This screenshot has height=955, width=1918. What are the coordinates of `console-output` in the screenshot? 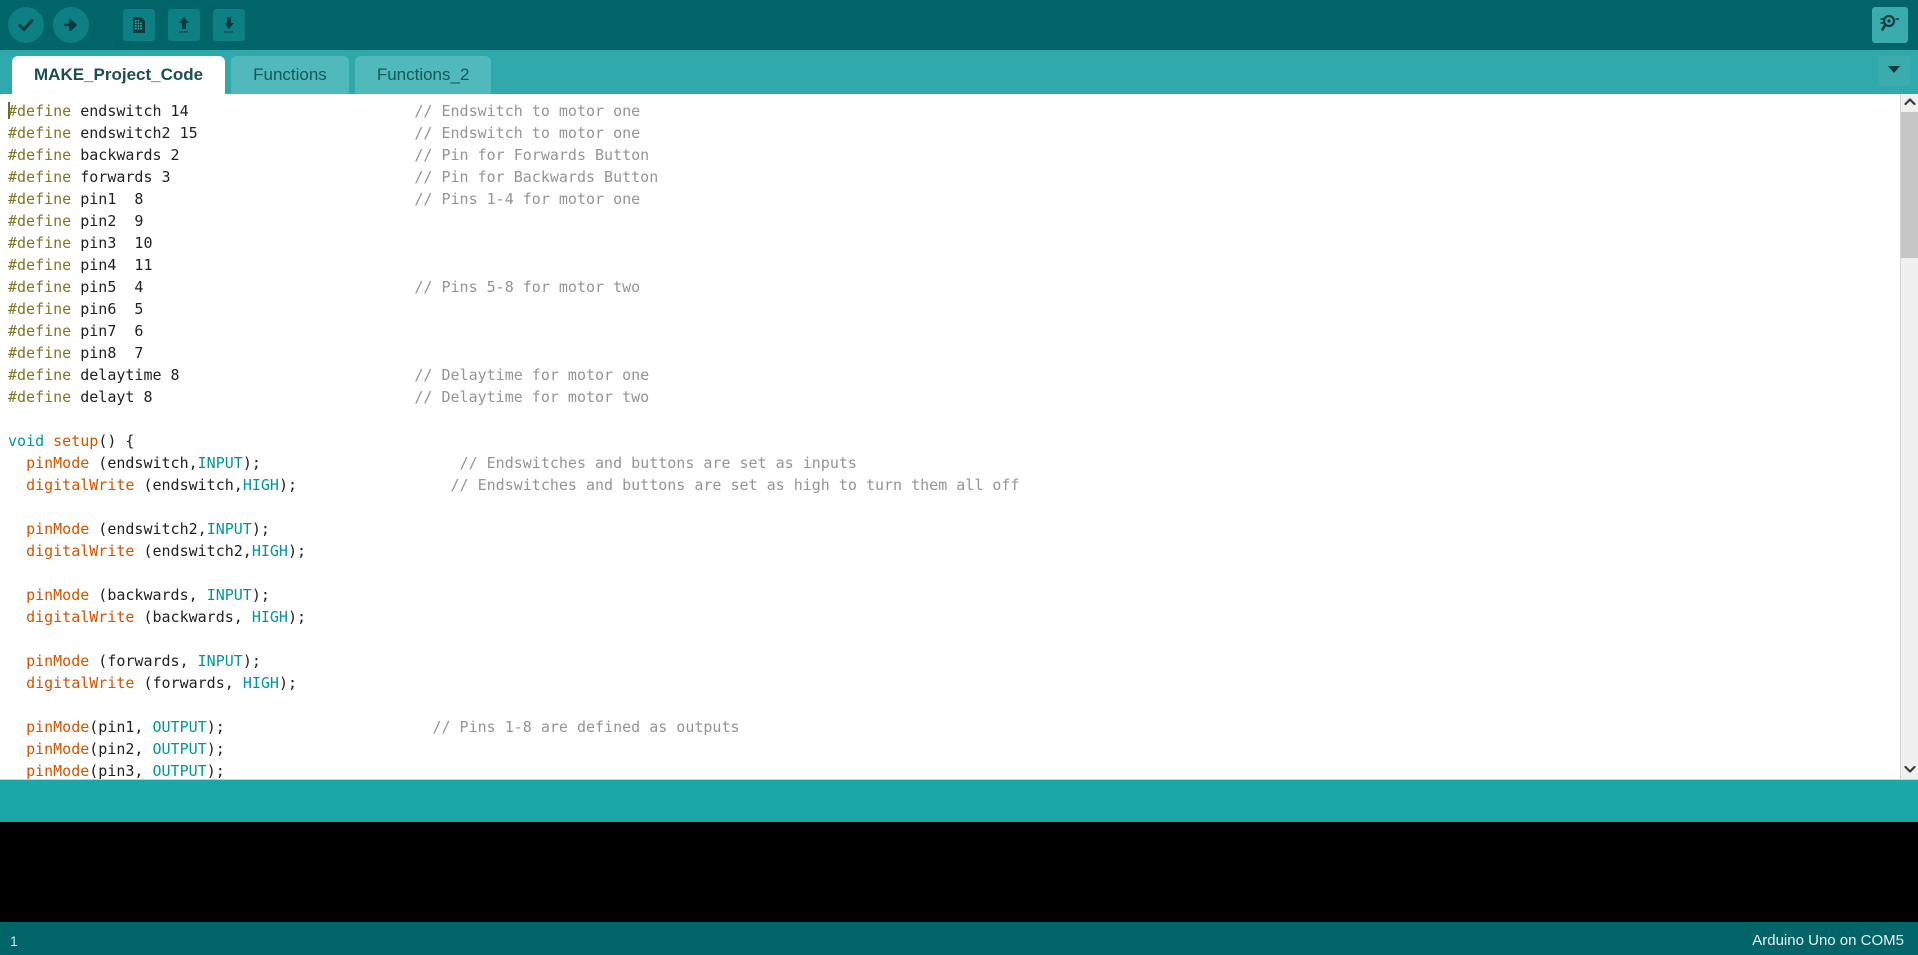 It's located at (959, 872).